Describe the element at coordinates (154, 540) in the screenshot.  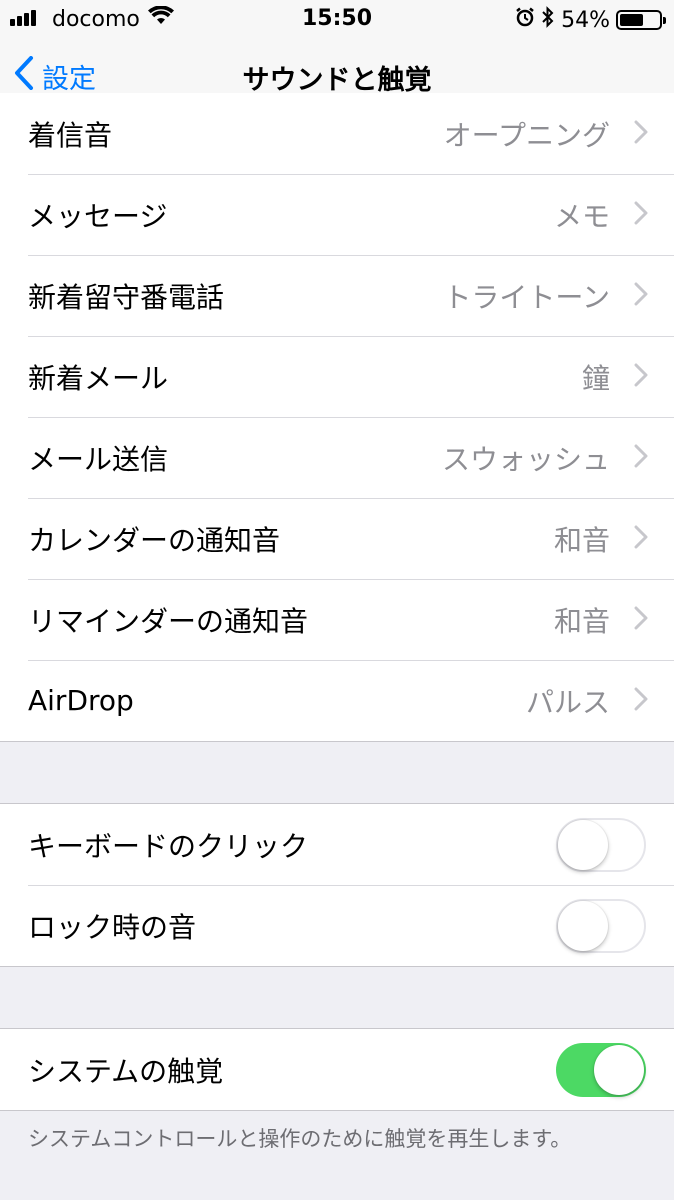
I see `row-label: カレンダーの通知音` at that location.